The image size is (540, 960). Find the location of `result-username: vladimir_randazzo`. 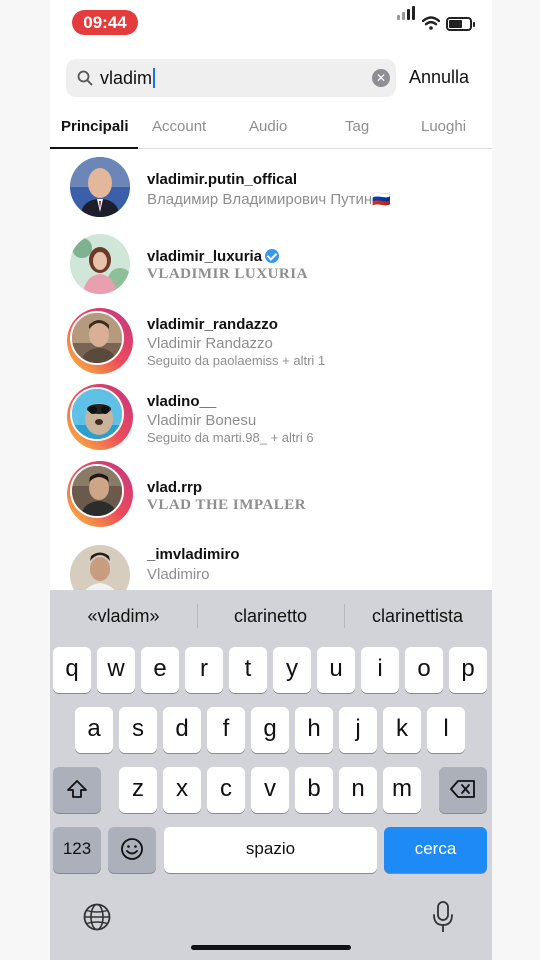

result-username: vladimir_randazzo is located at coordinates (212, 324).